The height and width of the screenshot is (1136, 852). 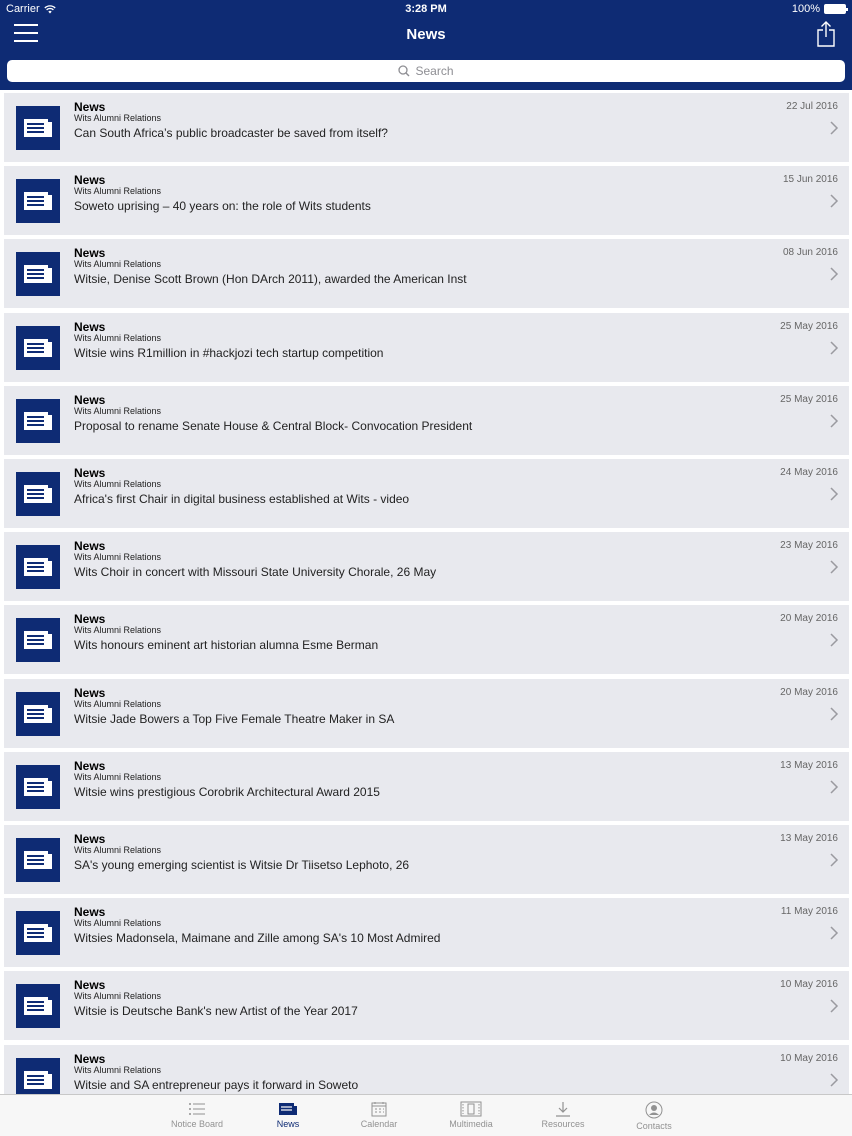 I want to click on item-date: 23 May 2016, so click(x=809, y=546).